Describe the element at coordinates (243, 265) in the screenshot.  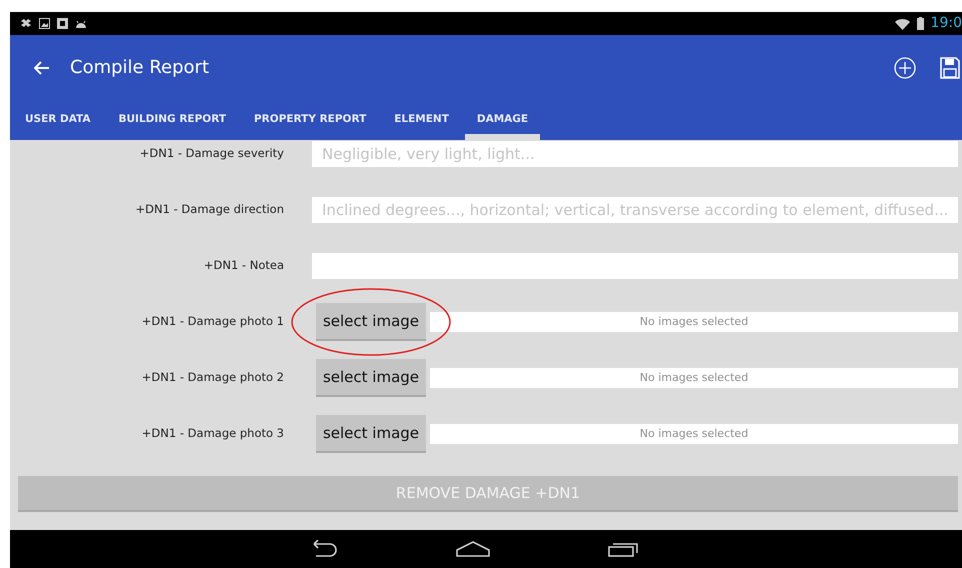
I see `field-label: +DN1 - Notea` at that location.